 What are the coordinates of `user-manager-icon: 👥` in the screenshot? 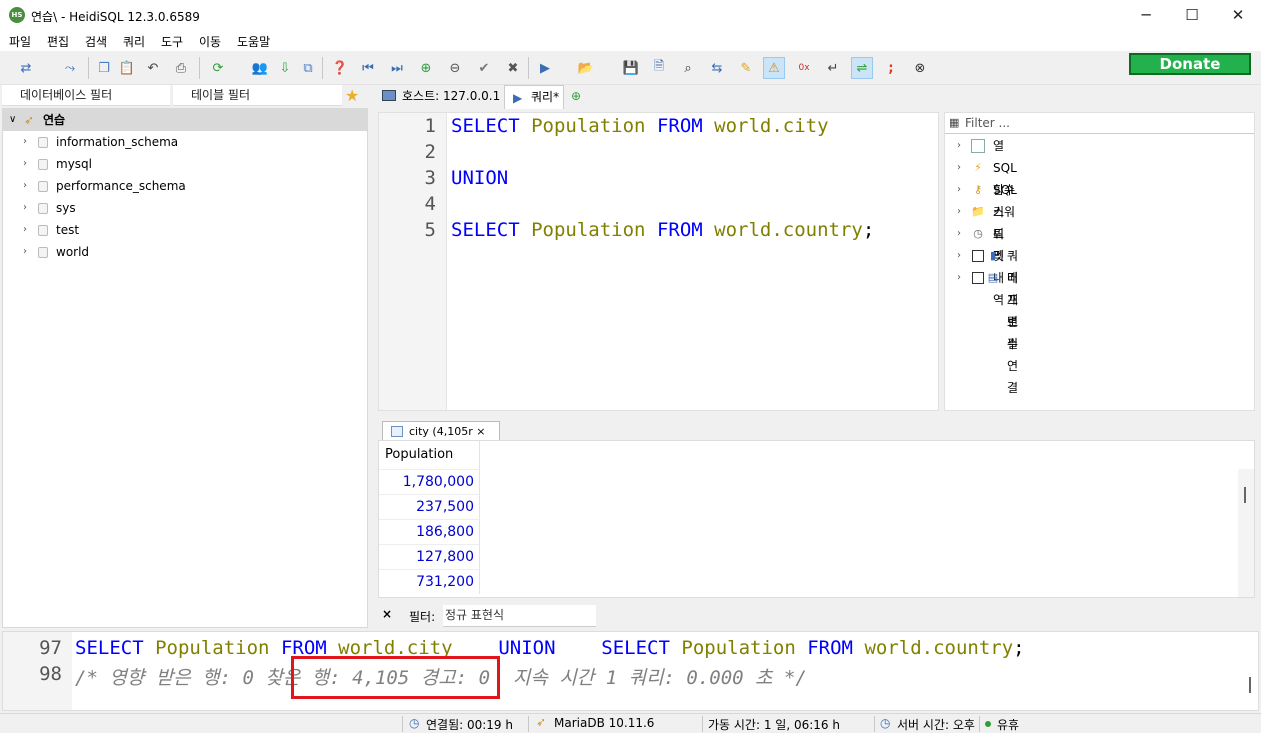 It's located at (260, 68).